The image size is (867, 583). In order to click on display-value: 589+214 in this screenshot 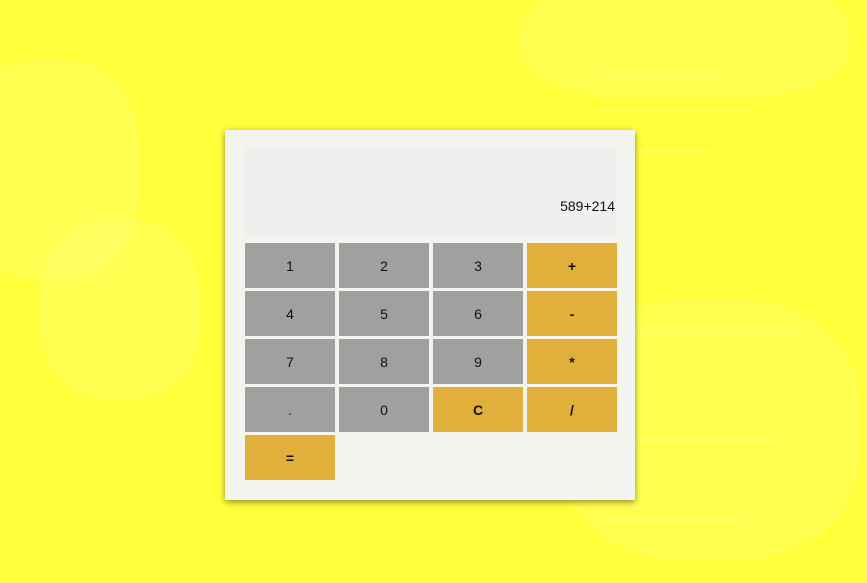, I will do `click(587, 206)`.